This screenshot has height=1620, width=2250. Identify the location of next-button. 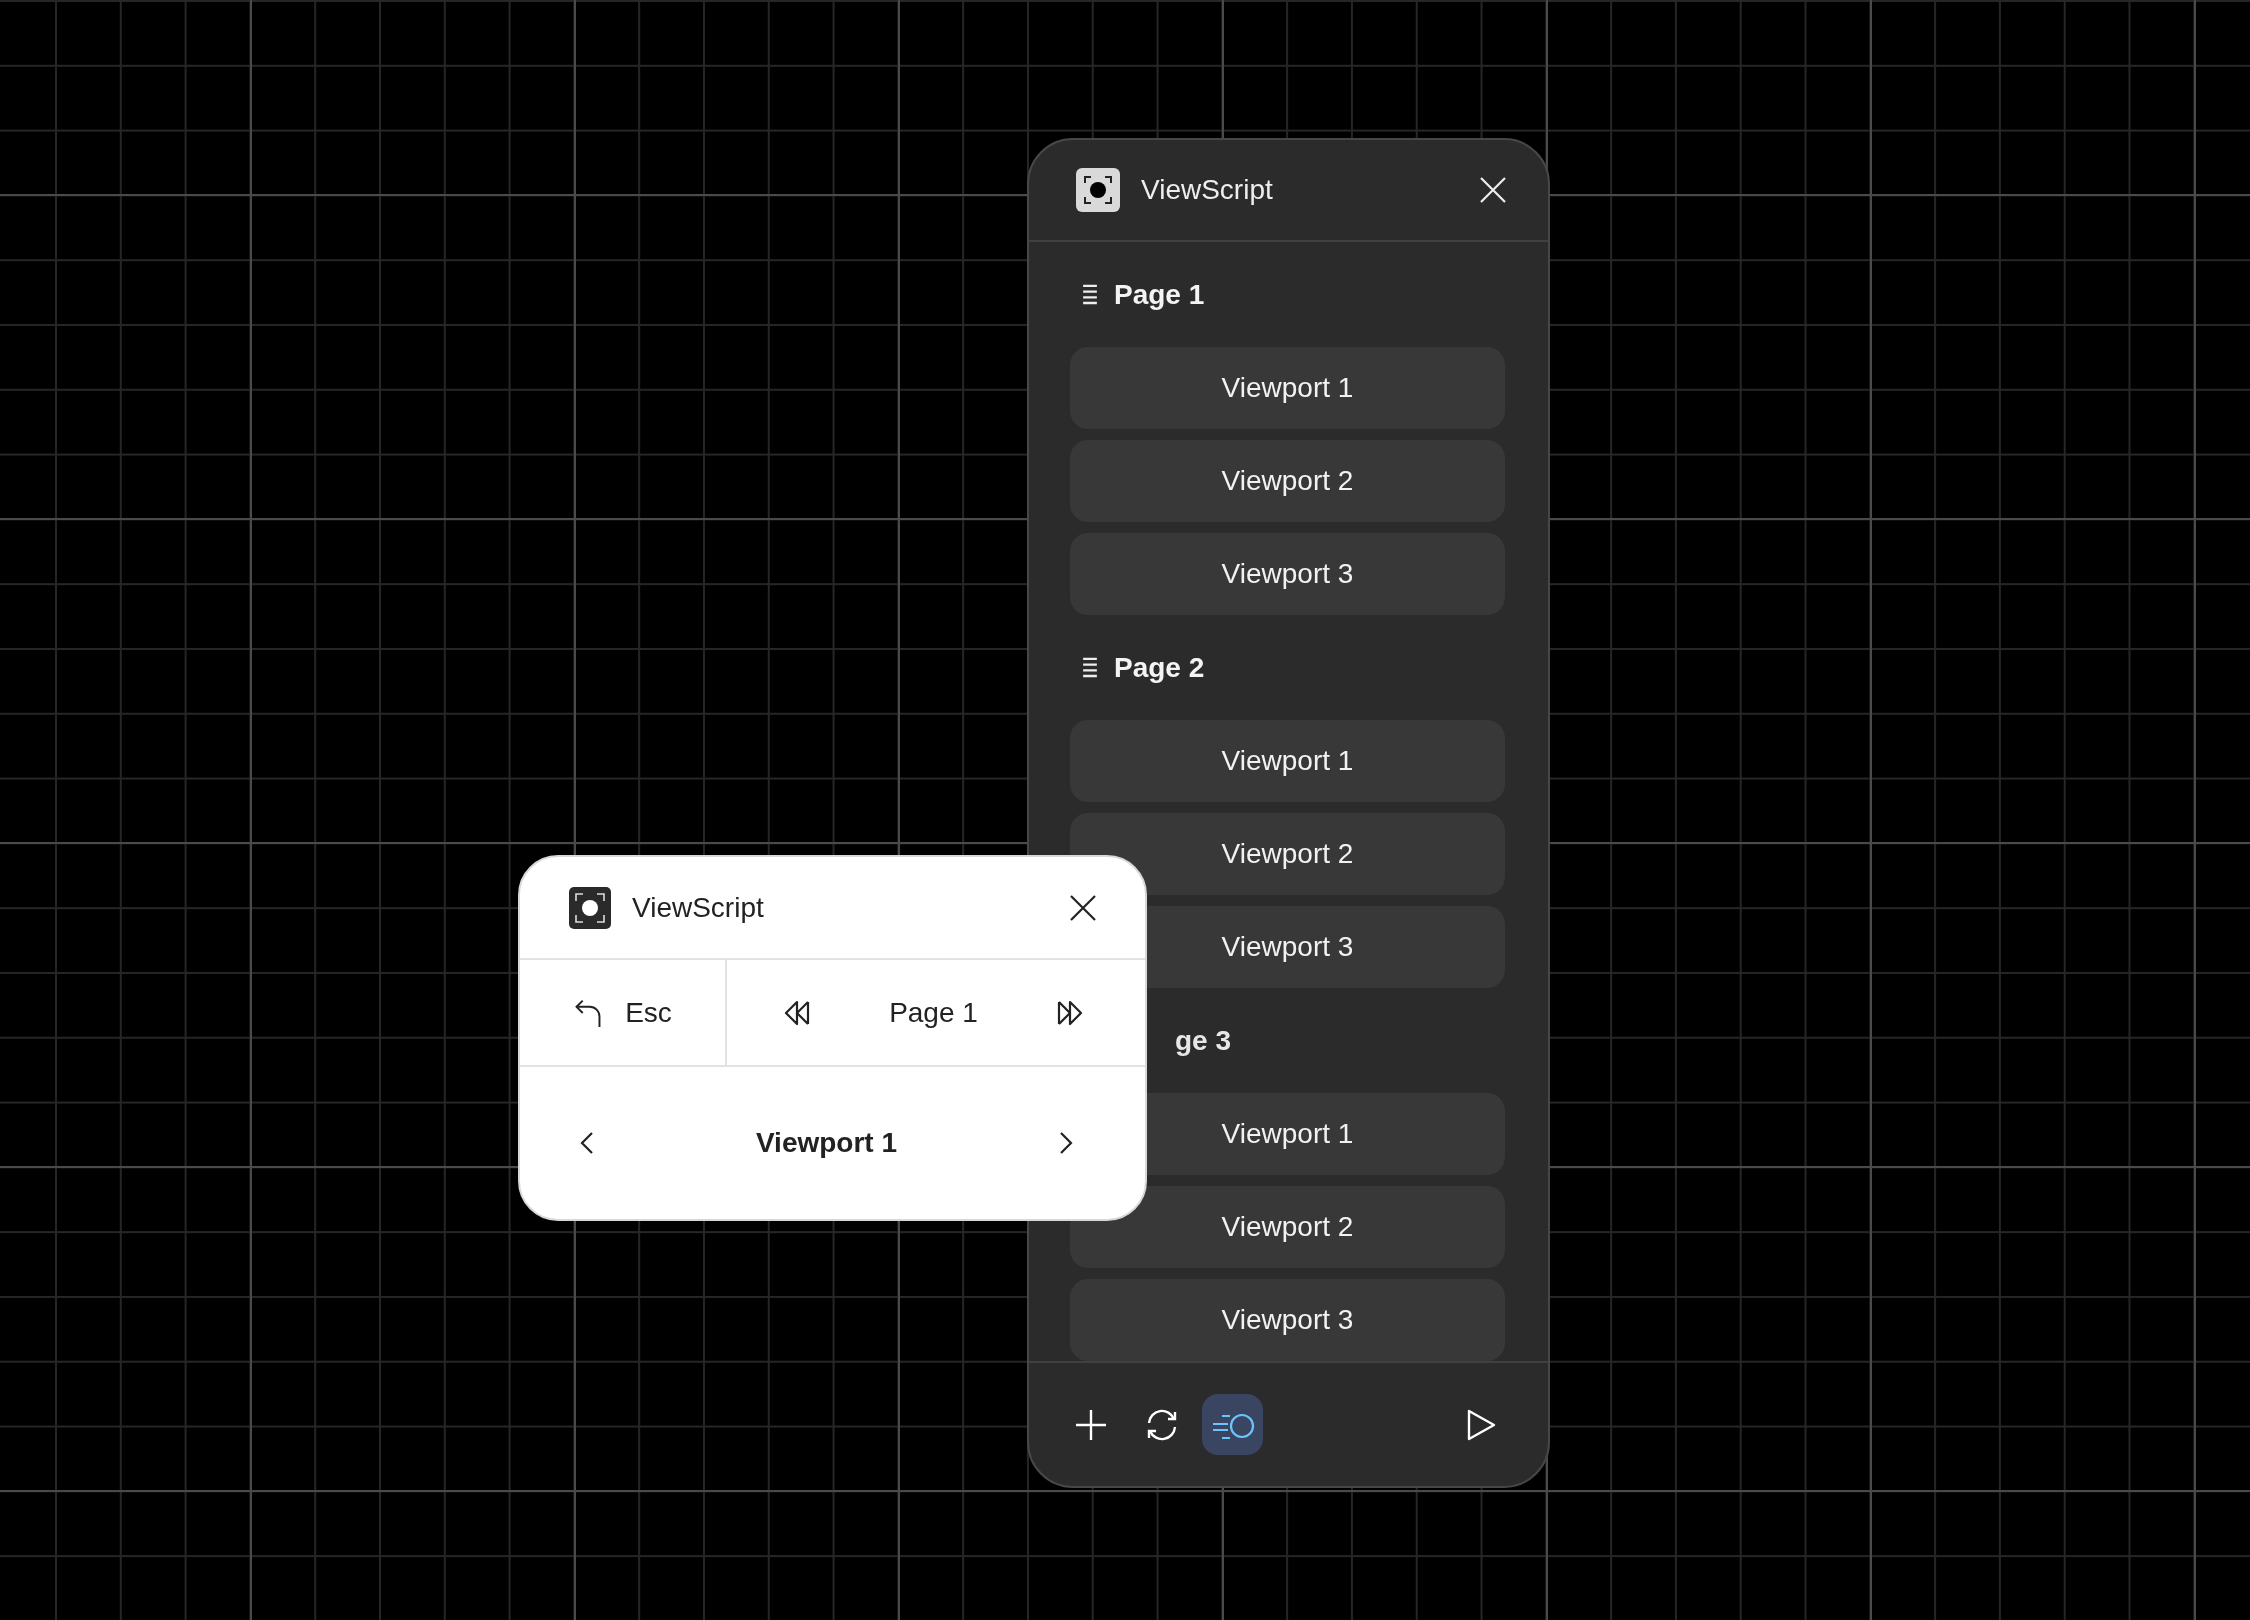
(1066, 1143).